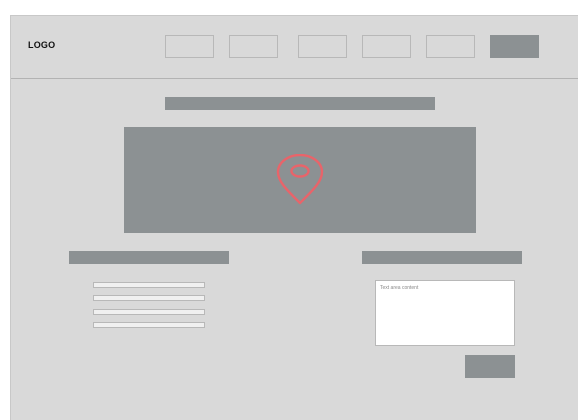 The height and width of the screenshot is (420, 578). I want to click on header: LOGO, so click(294, 47).